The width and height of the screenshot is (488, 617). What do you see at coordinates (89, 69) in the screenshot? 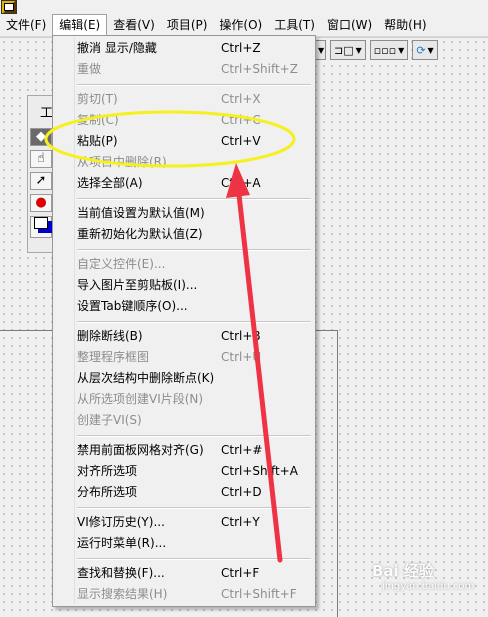
I see `menu-row-label: 重做` at bounding box center [89, 69].